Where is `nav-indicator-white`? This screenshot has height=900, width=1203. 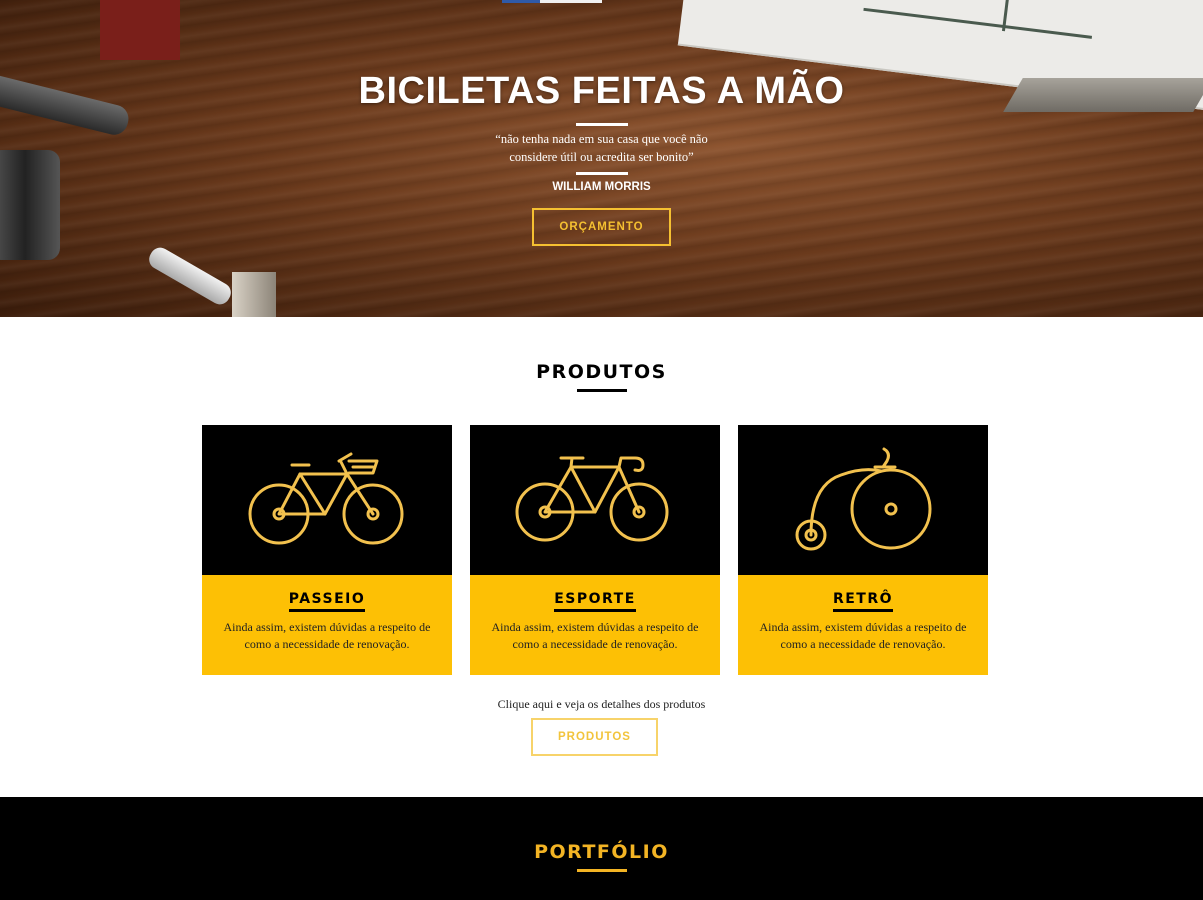
nav-indicator-white is located at coordinates (571, 1).